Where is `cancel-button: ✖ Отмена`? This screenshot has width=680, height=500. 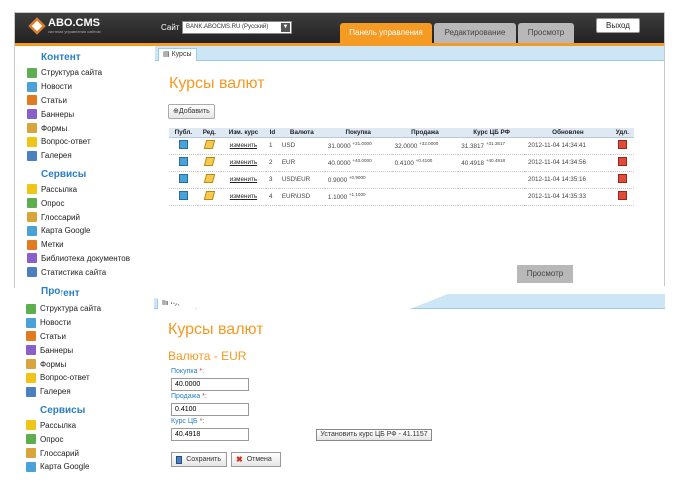
cancel-button: ✖ Отмена is located at coordinates (256, 459).